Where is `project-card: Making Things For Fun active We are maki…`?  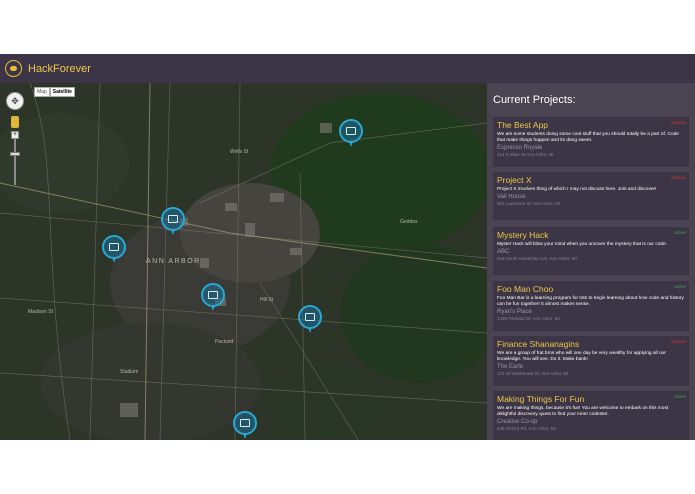
project-card: Making Things For Fun active We are maki… is located at coordinates (591, 415).